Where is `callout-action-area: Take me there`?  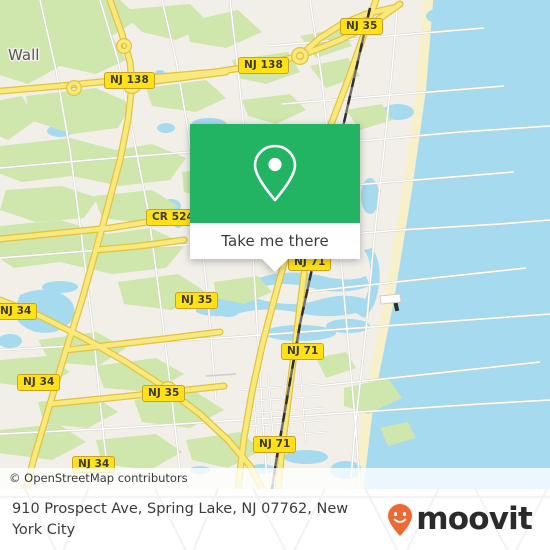
callout-action-area: Take me there is located at coordinates (275, 241).